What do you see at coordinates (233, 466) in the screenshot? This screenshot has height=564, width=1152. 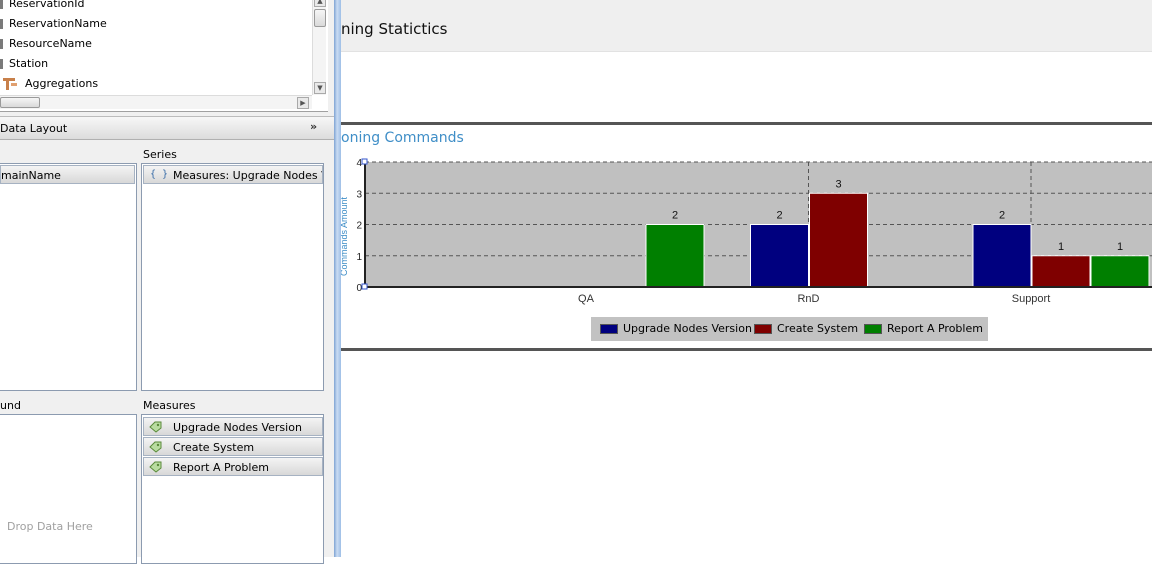 I see `measure-item-report-a-problem: Report A Problem` at bounding box center [233, 466].